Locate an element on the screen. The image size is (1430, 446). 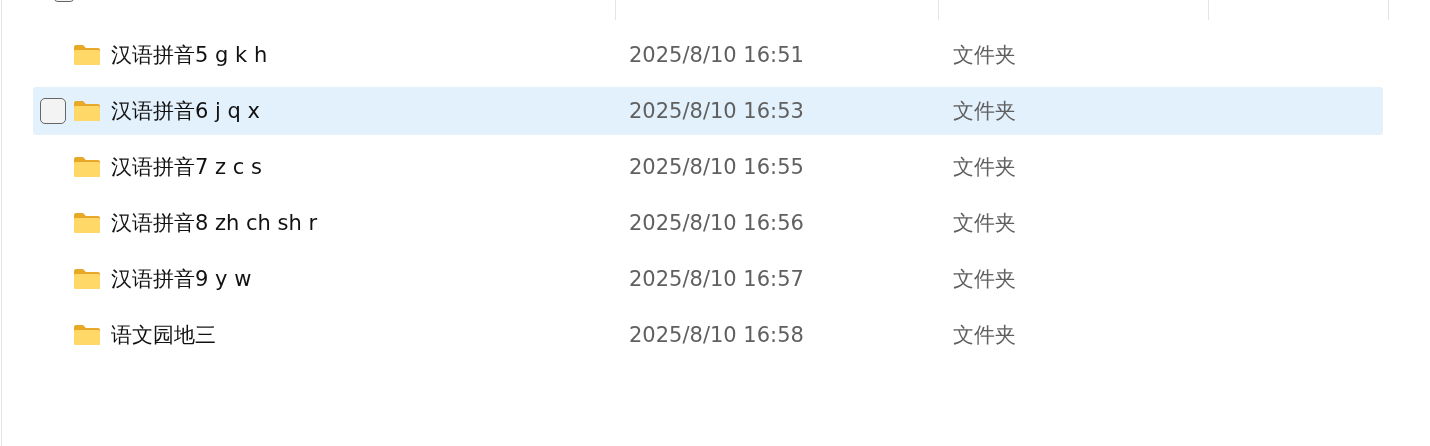
file-row: 汉语拼音7 z c s 2025/8/10 16:55 文件夹 is located at coordinates (708, 167).